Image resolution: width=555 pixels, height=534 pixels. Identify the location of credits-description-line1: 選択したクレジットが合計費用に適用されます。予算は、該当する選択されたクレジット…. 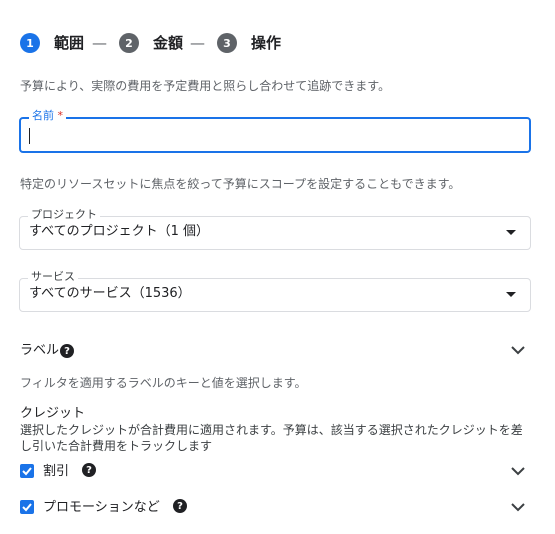
(271, 430).